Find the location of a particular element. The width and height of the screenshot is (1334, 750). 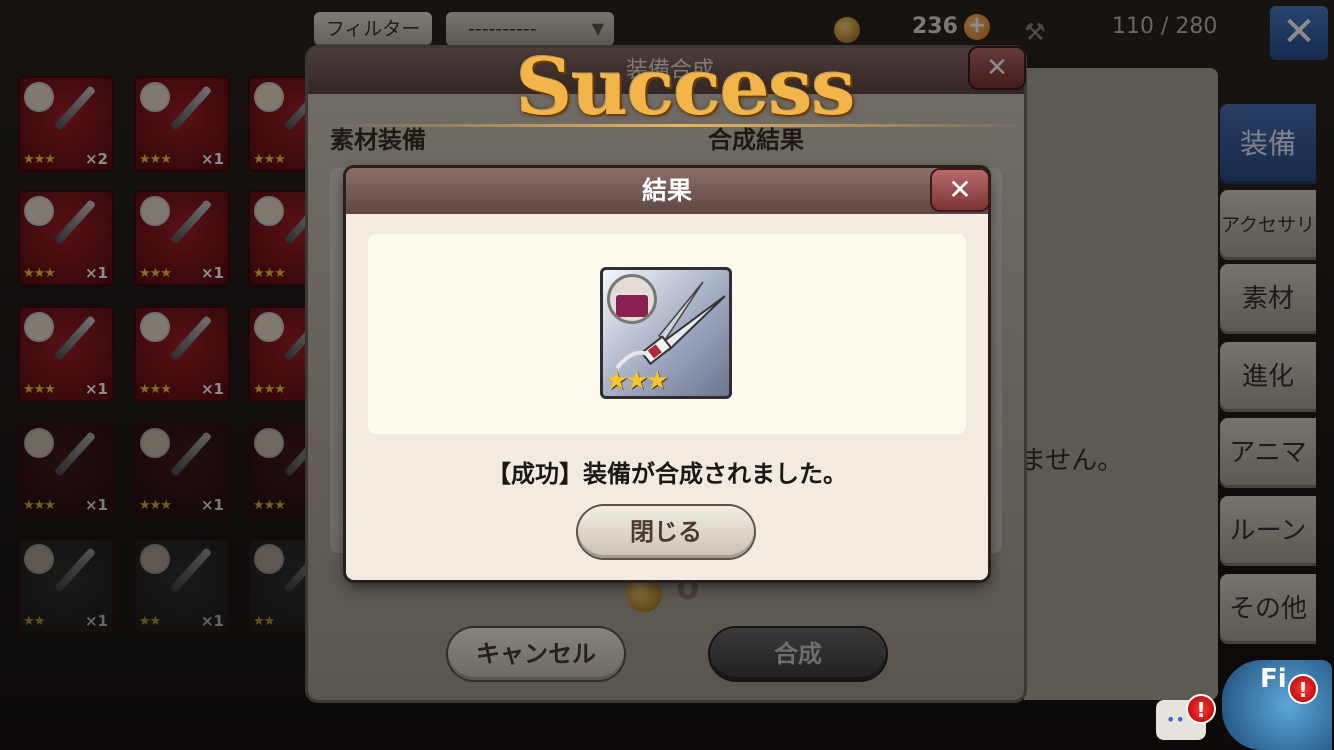

success-banner: Success is located at coordinates (685, 87).